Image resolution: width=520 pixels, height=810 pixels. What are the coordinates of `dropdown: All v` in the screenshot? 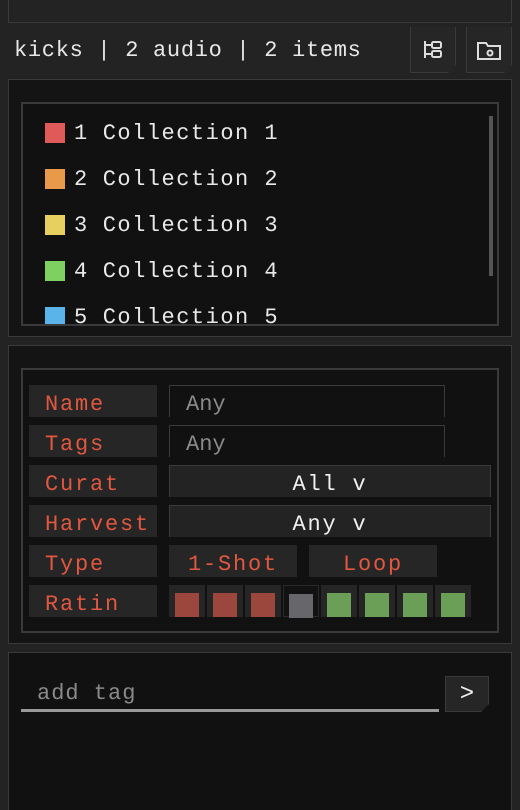 It's located at (330, 481).